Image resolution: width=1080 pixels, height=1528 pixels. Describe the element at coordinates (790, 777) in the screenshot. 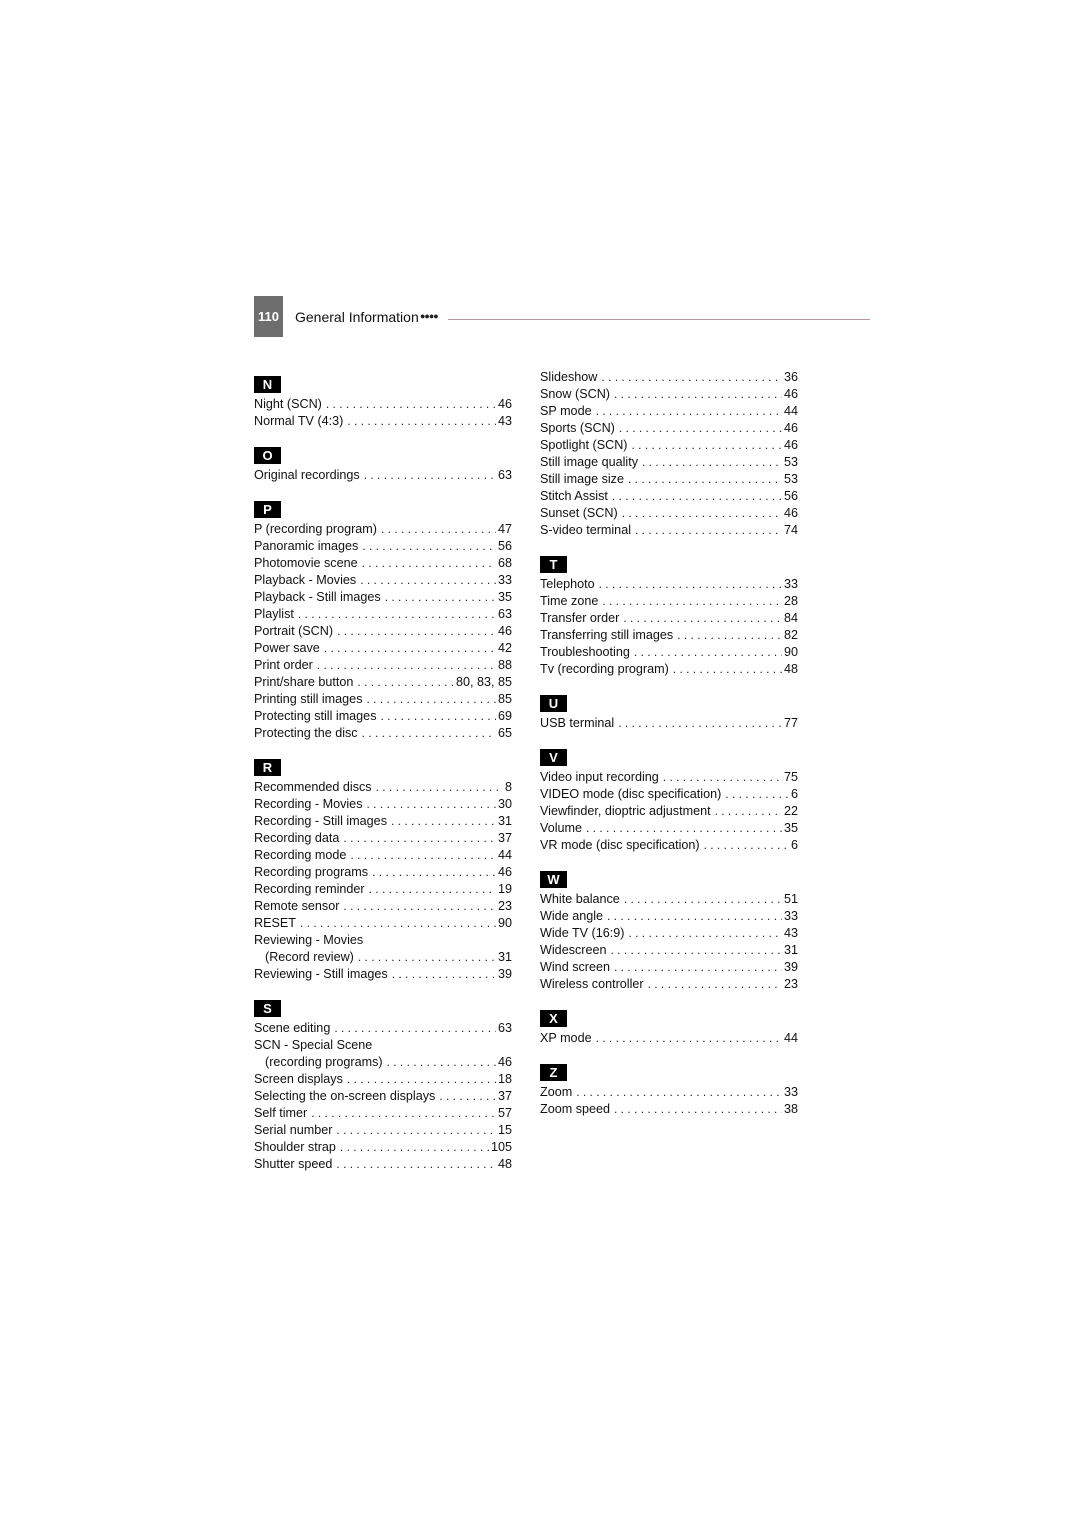

I see `entry-page: 75` at that location.